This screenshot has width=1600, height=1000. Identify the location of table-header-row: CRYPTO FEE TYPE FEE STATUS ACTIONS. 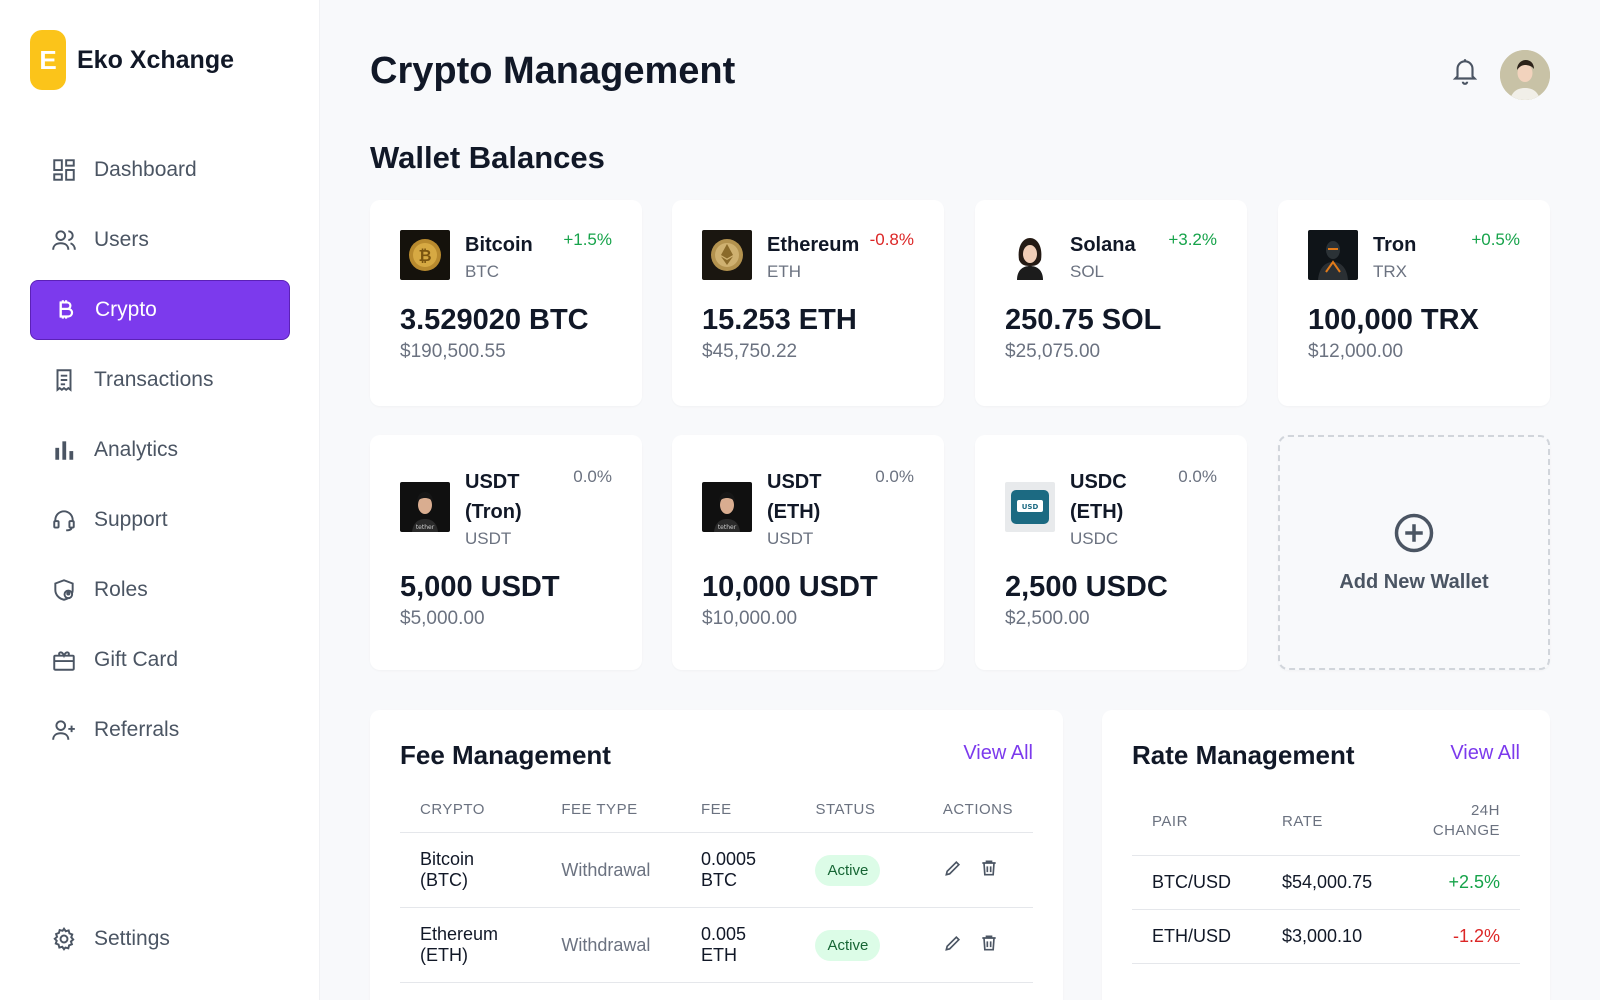
(716, 817).